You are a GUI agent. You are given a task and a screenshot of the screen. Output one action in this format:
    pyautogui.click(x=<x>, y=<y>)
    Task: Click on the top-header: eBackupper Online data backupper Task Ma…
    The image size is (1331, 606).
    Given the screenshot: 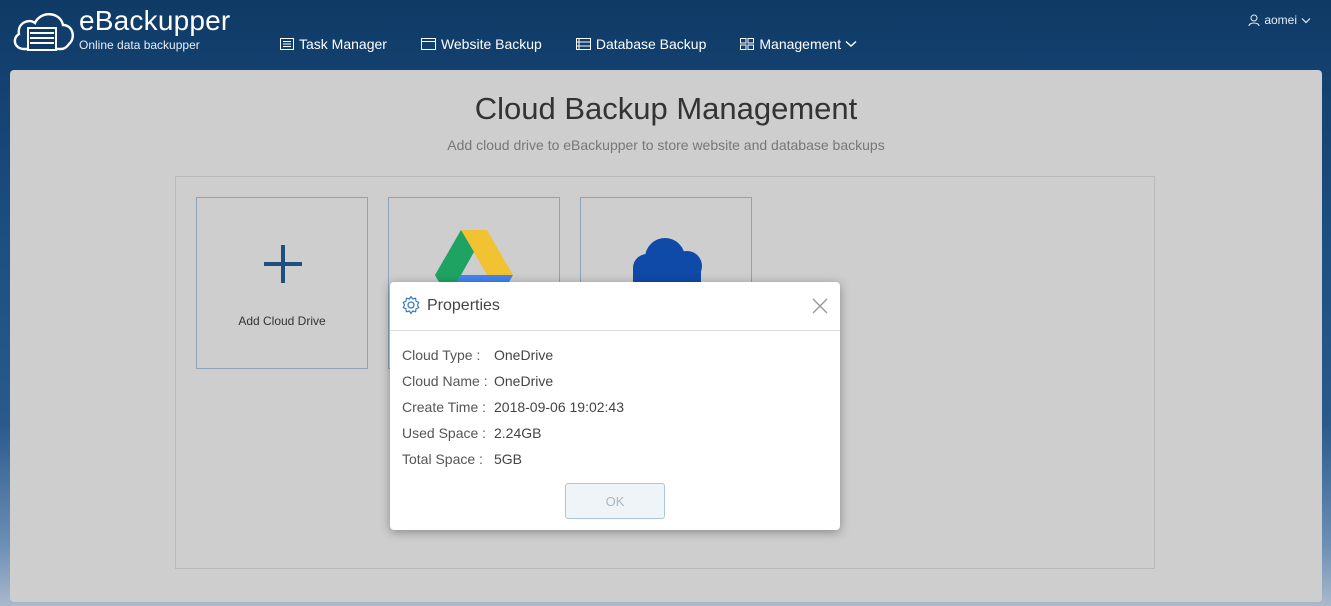 What is the action you would take?
    pyautogui.click(x=665, y=35)
    